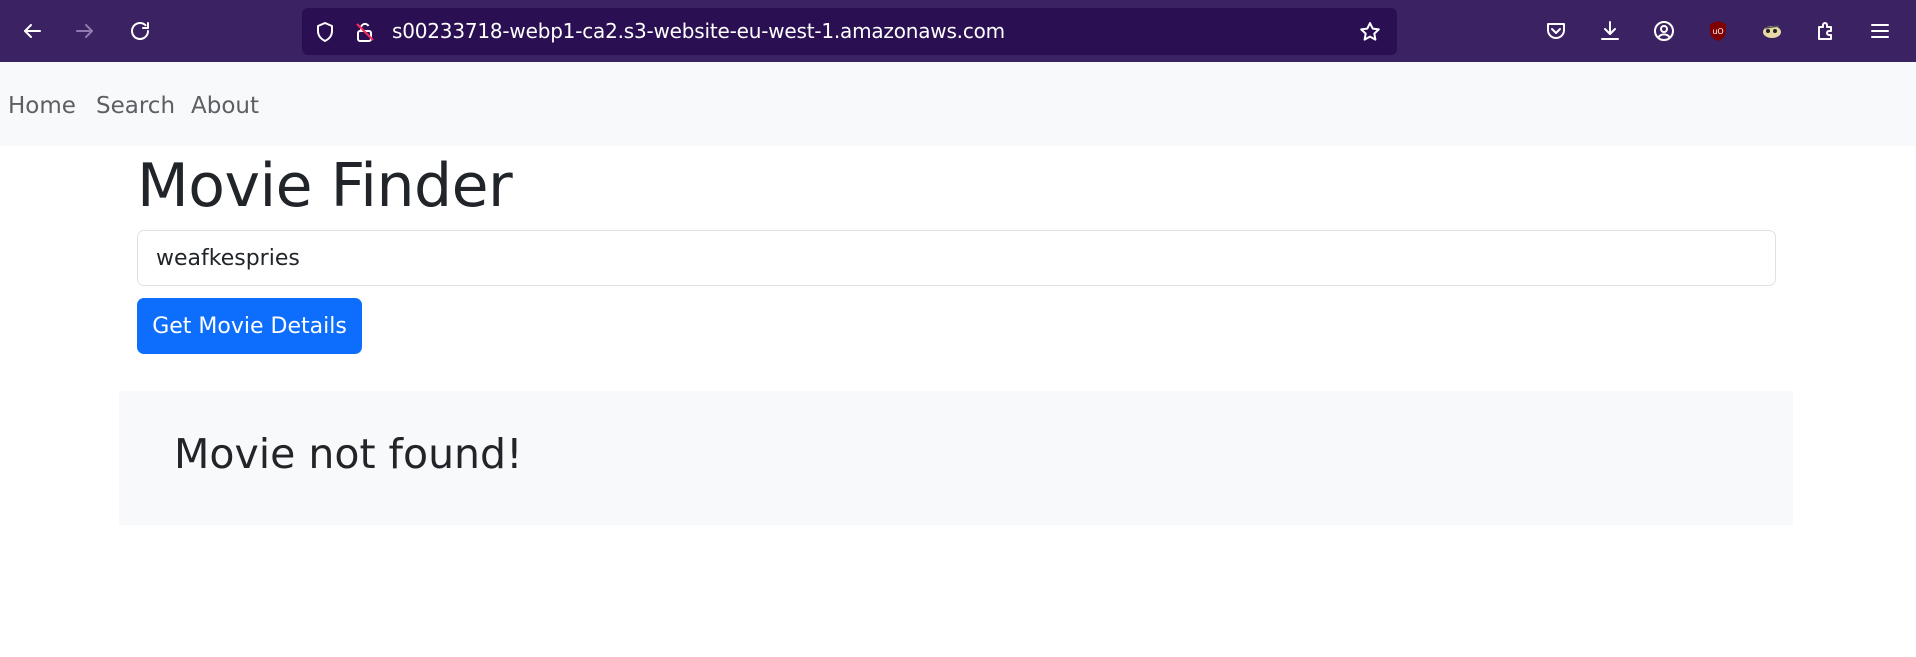  Describe the element at coordinates (956, 258) in the screenshot. I see `movie-search-input` at that location.